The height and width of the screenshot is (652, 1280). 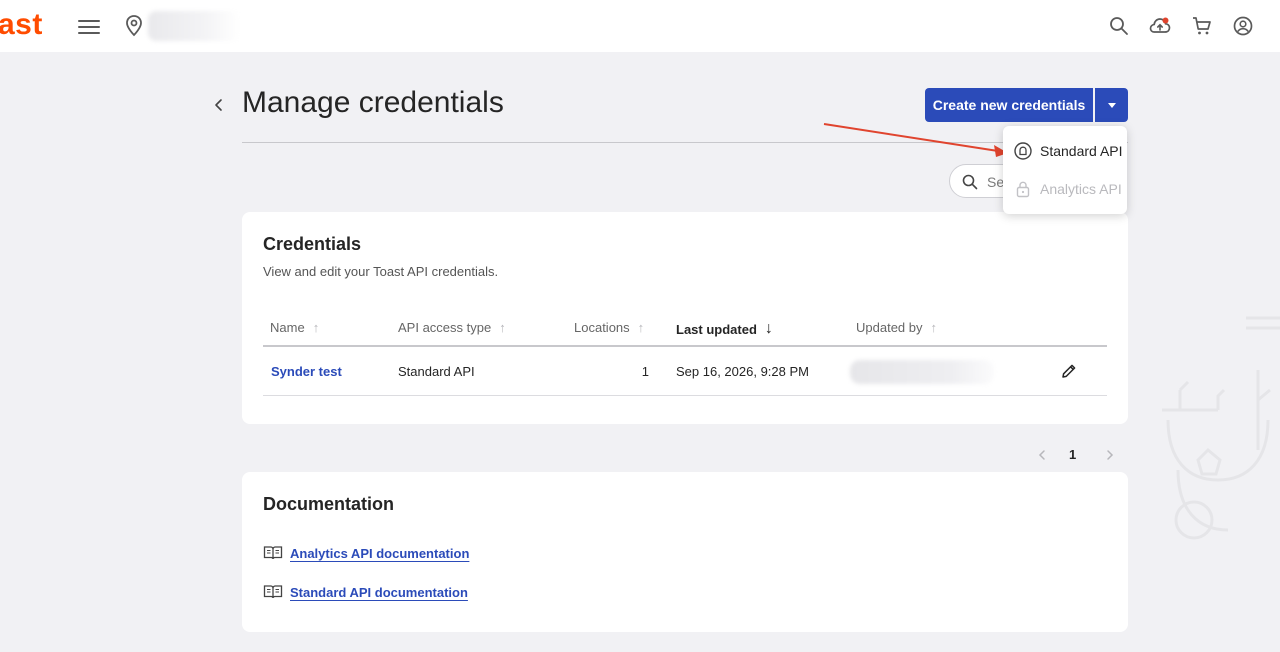 What do you see at coordinates (1160, 26) in the screenshot?
I see `cloud-upload-icon` at bounding box center [1160, 26].